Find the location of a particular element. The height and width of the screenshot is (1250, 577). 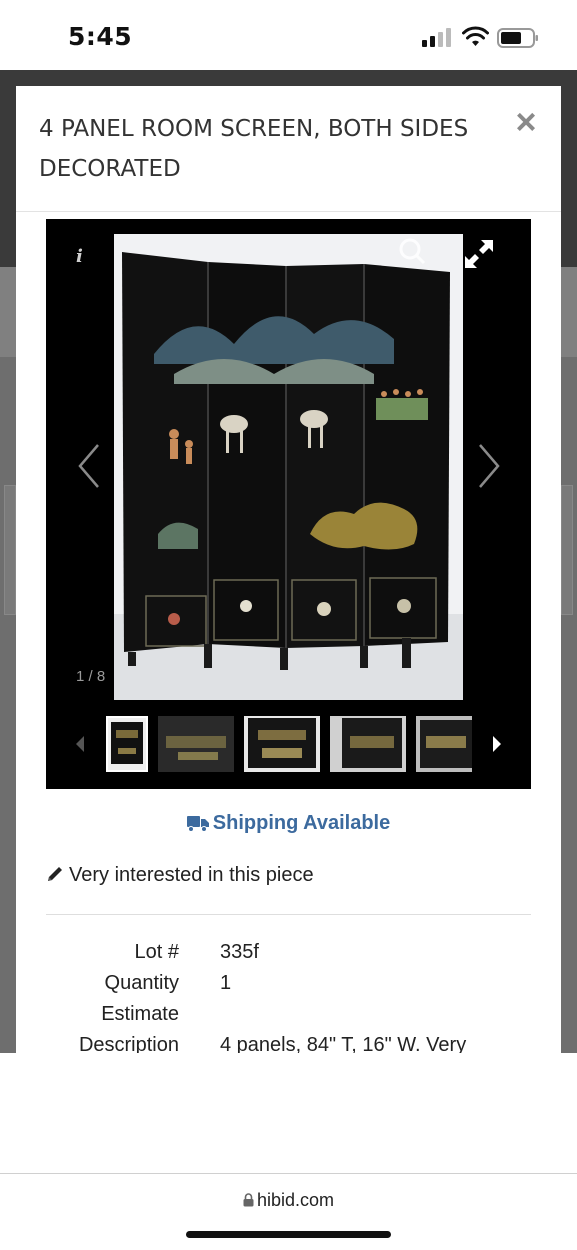

detail-row-description: Description 4 panels, 84" T, 16" W. Very is located at coordinates (288, 1043).